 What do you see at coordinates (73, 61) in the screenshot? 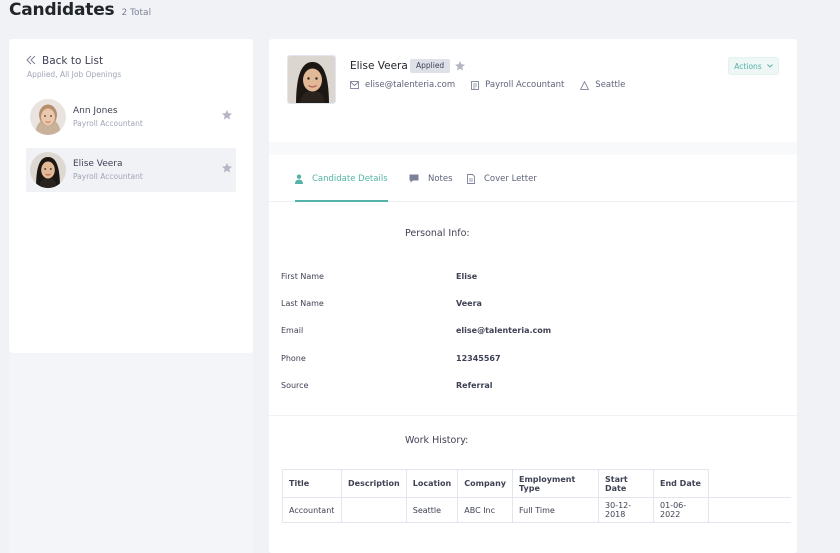
I see `back-to-list-label: Back to List` at bounding box center [73, 61].